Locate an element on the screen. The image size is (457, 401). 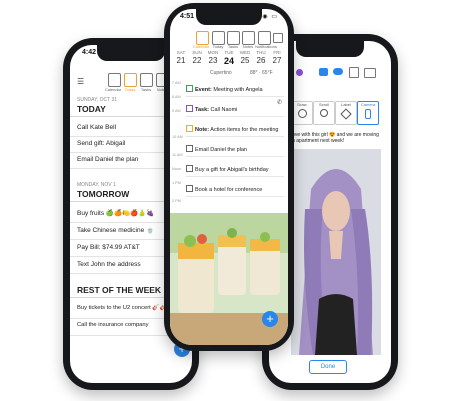
entry-text: Buy a gift for Abigail's birthday is located at coordinates (232, 170).